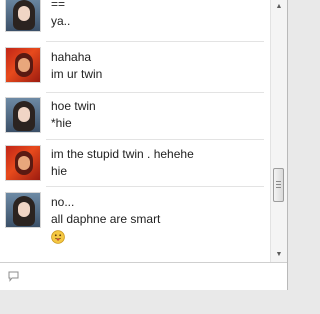 This screenshot has height=314, width=320. Describe the element at coordinates (77, 74) in the screenshot. I see `message-line: im ur twin` at that location.